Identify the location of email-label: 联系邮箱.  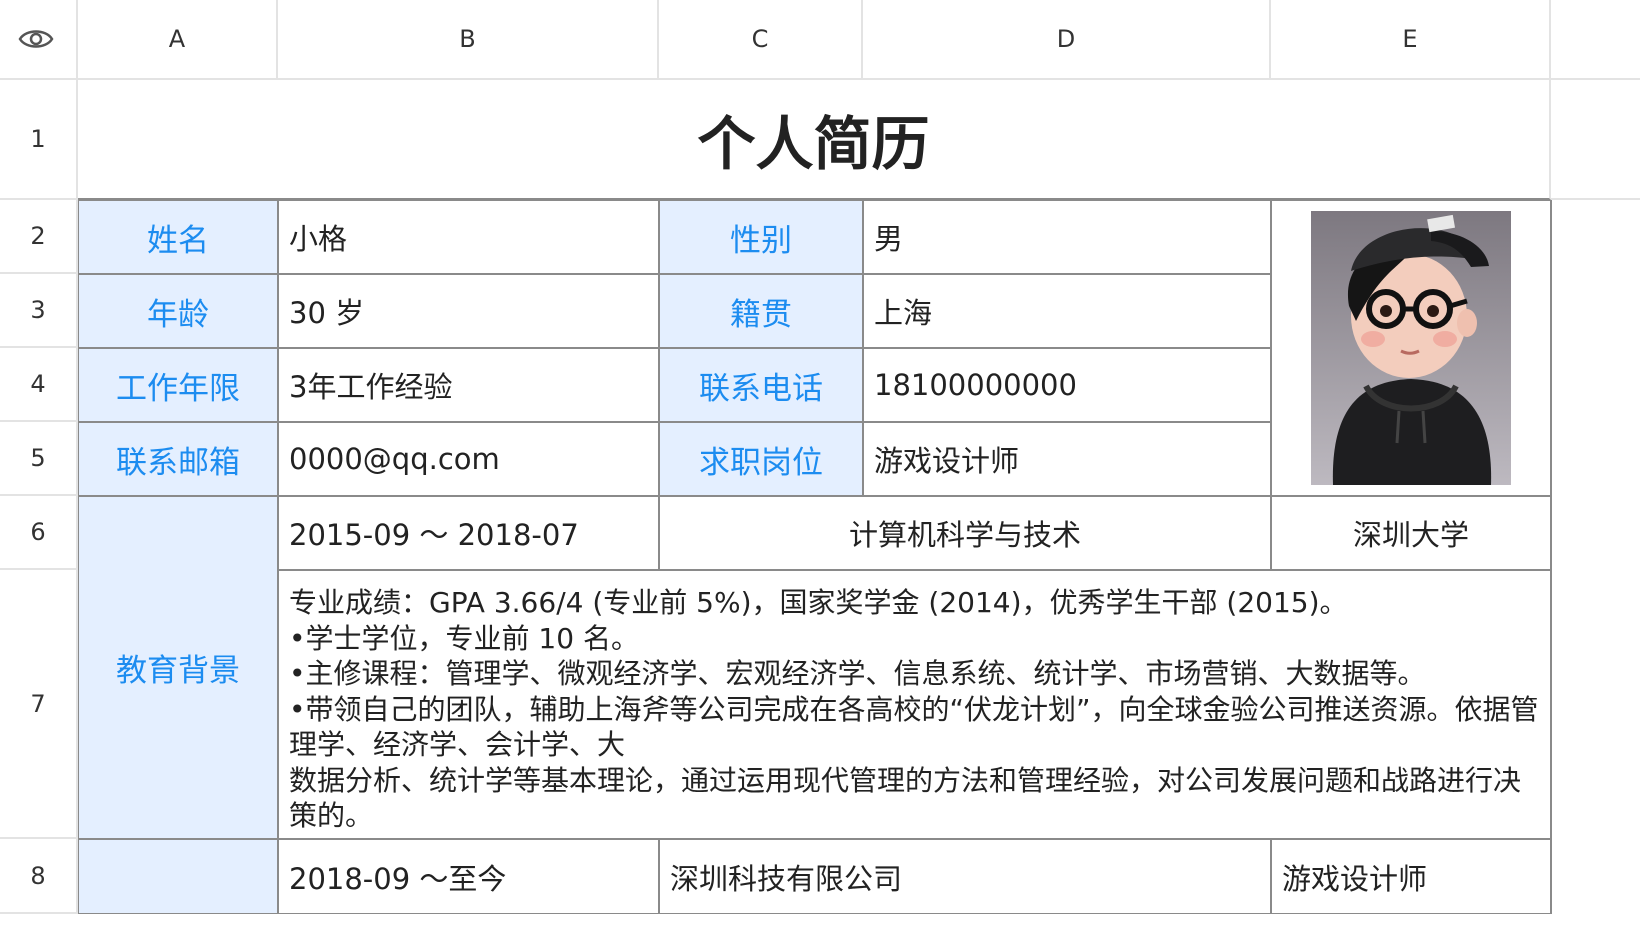
(178, 459).